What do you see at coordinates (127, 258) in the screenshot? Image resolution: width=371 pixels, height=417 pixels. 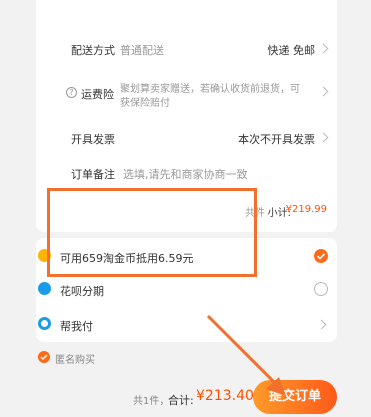 I see `taobao-coin-label: 可用659淘金币抵用6.59元` at bounding box center [127, 258].